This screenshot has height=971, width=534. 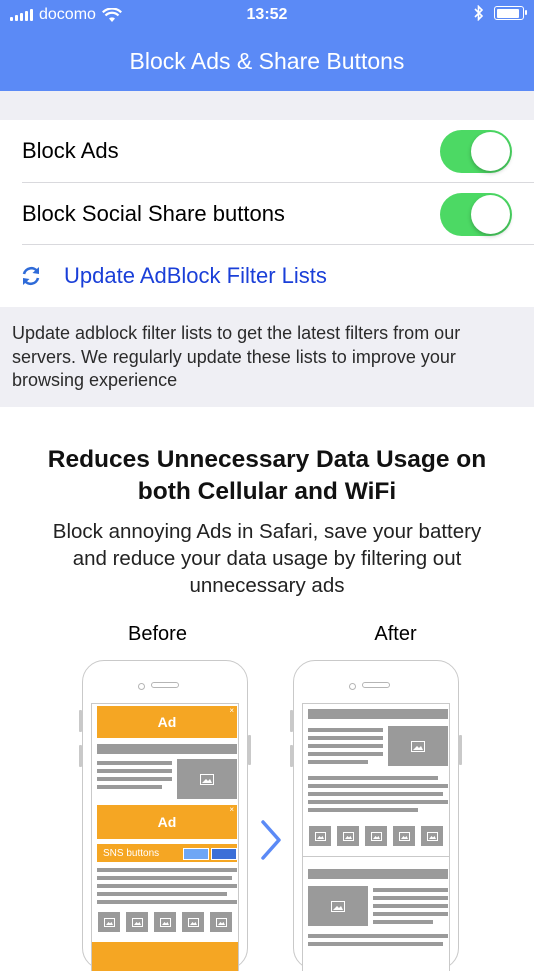 I want to click on chevron-right-icon, so click(x=271, y=840).